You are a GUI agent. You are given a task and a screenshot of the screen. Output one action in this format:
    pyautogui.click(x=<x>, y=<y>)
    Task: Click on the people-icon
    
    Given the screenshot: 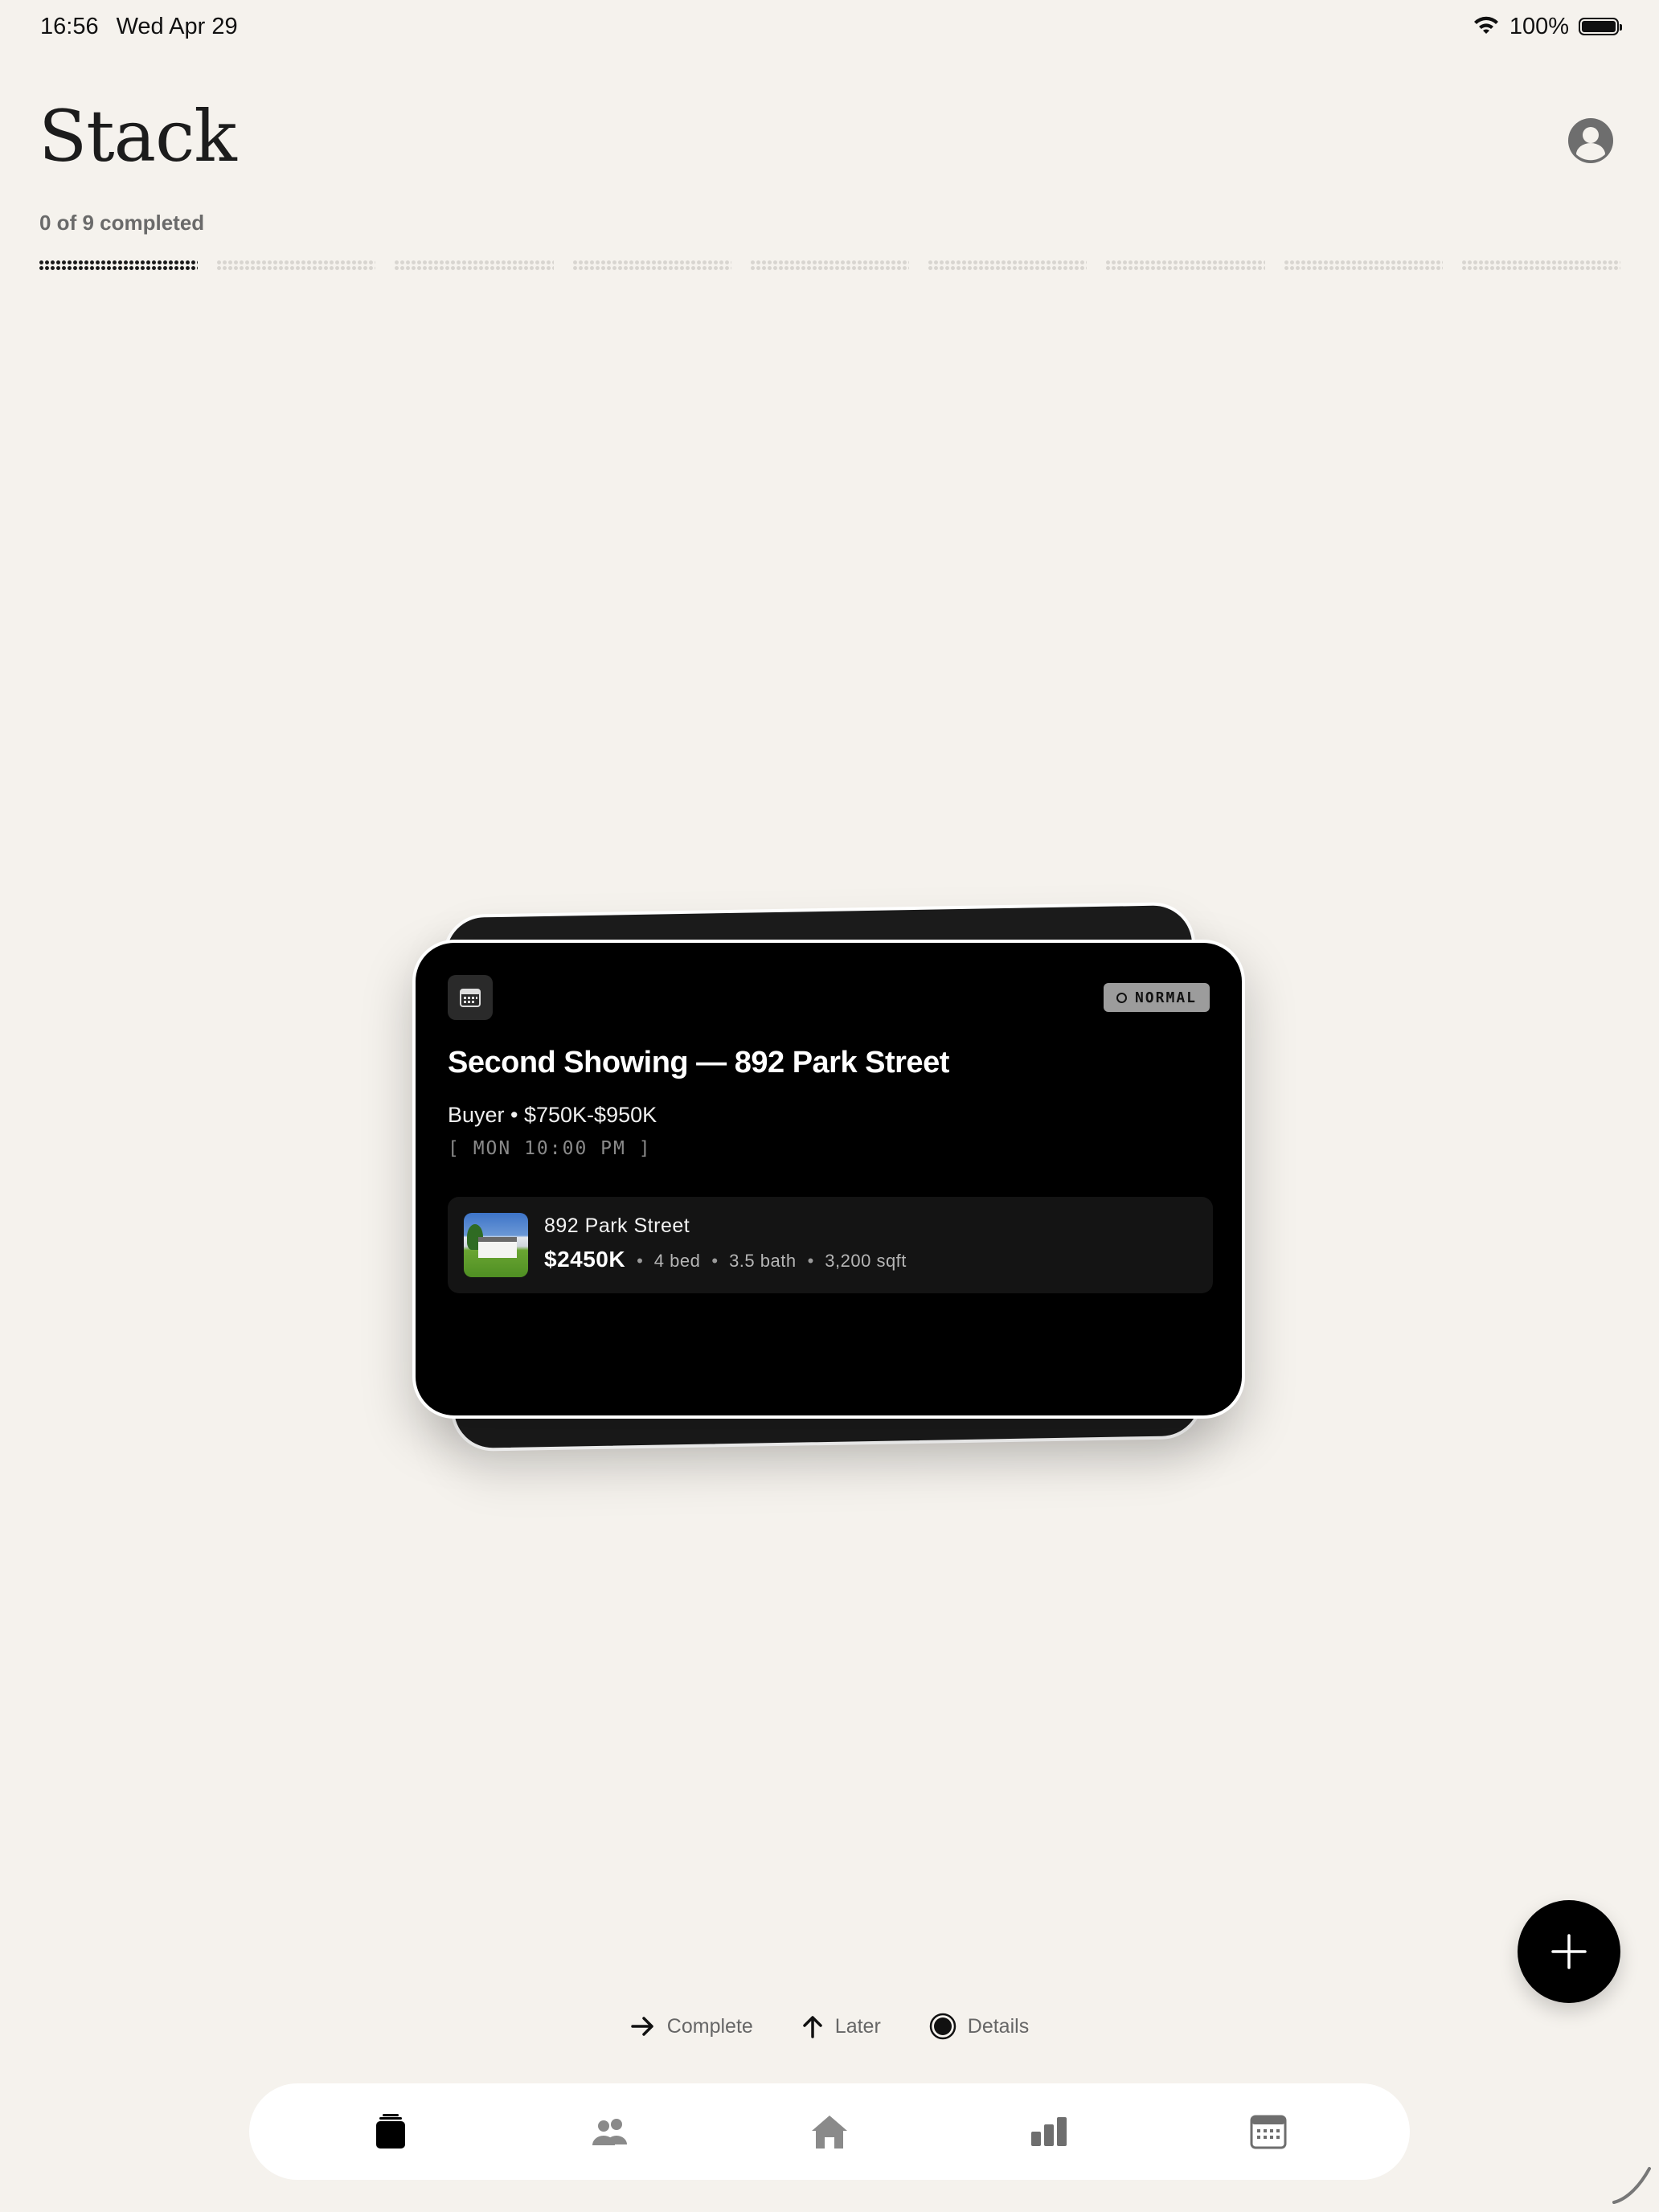 What is the action you would take?
    pyautogui.click(x=610, y=2132)
    